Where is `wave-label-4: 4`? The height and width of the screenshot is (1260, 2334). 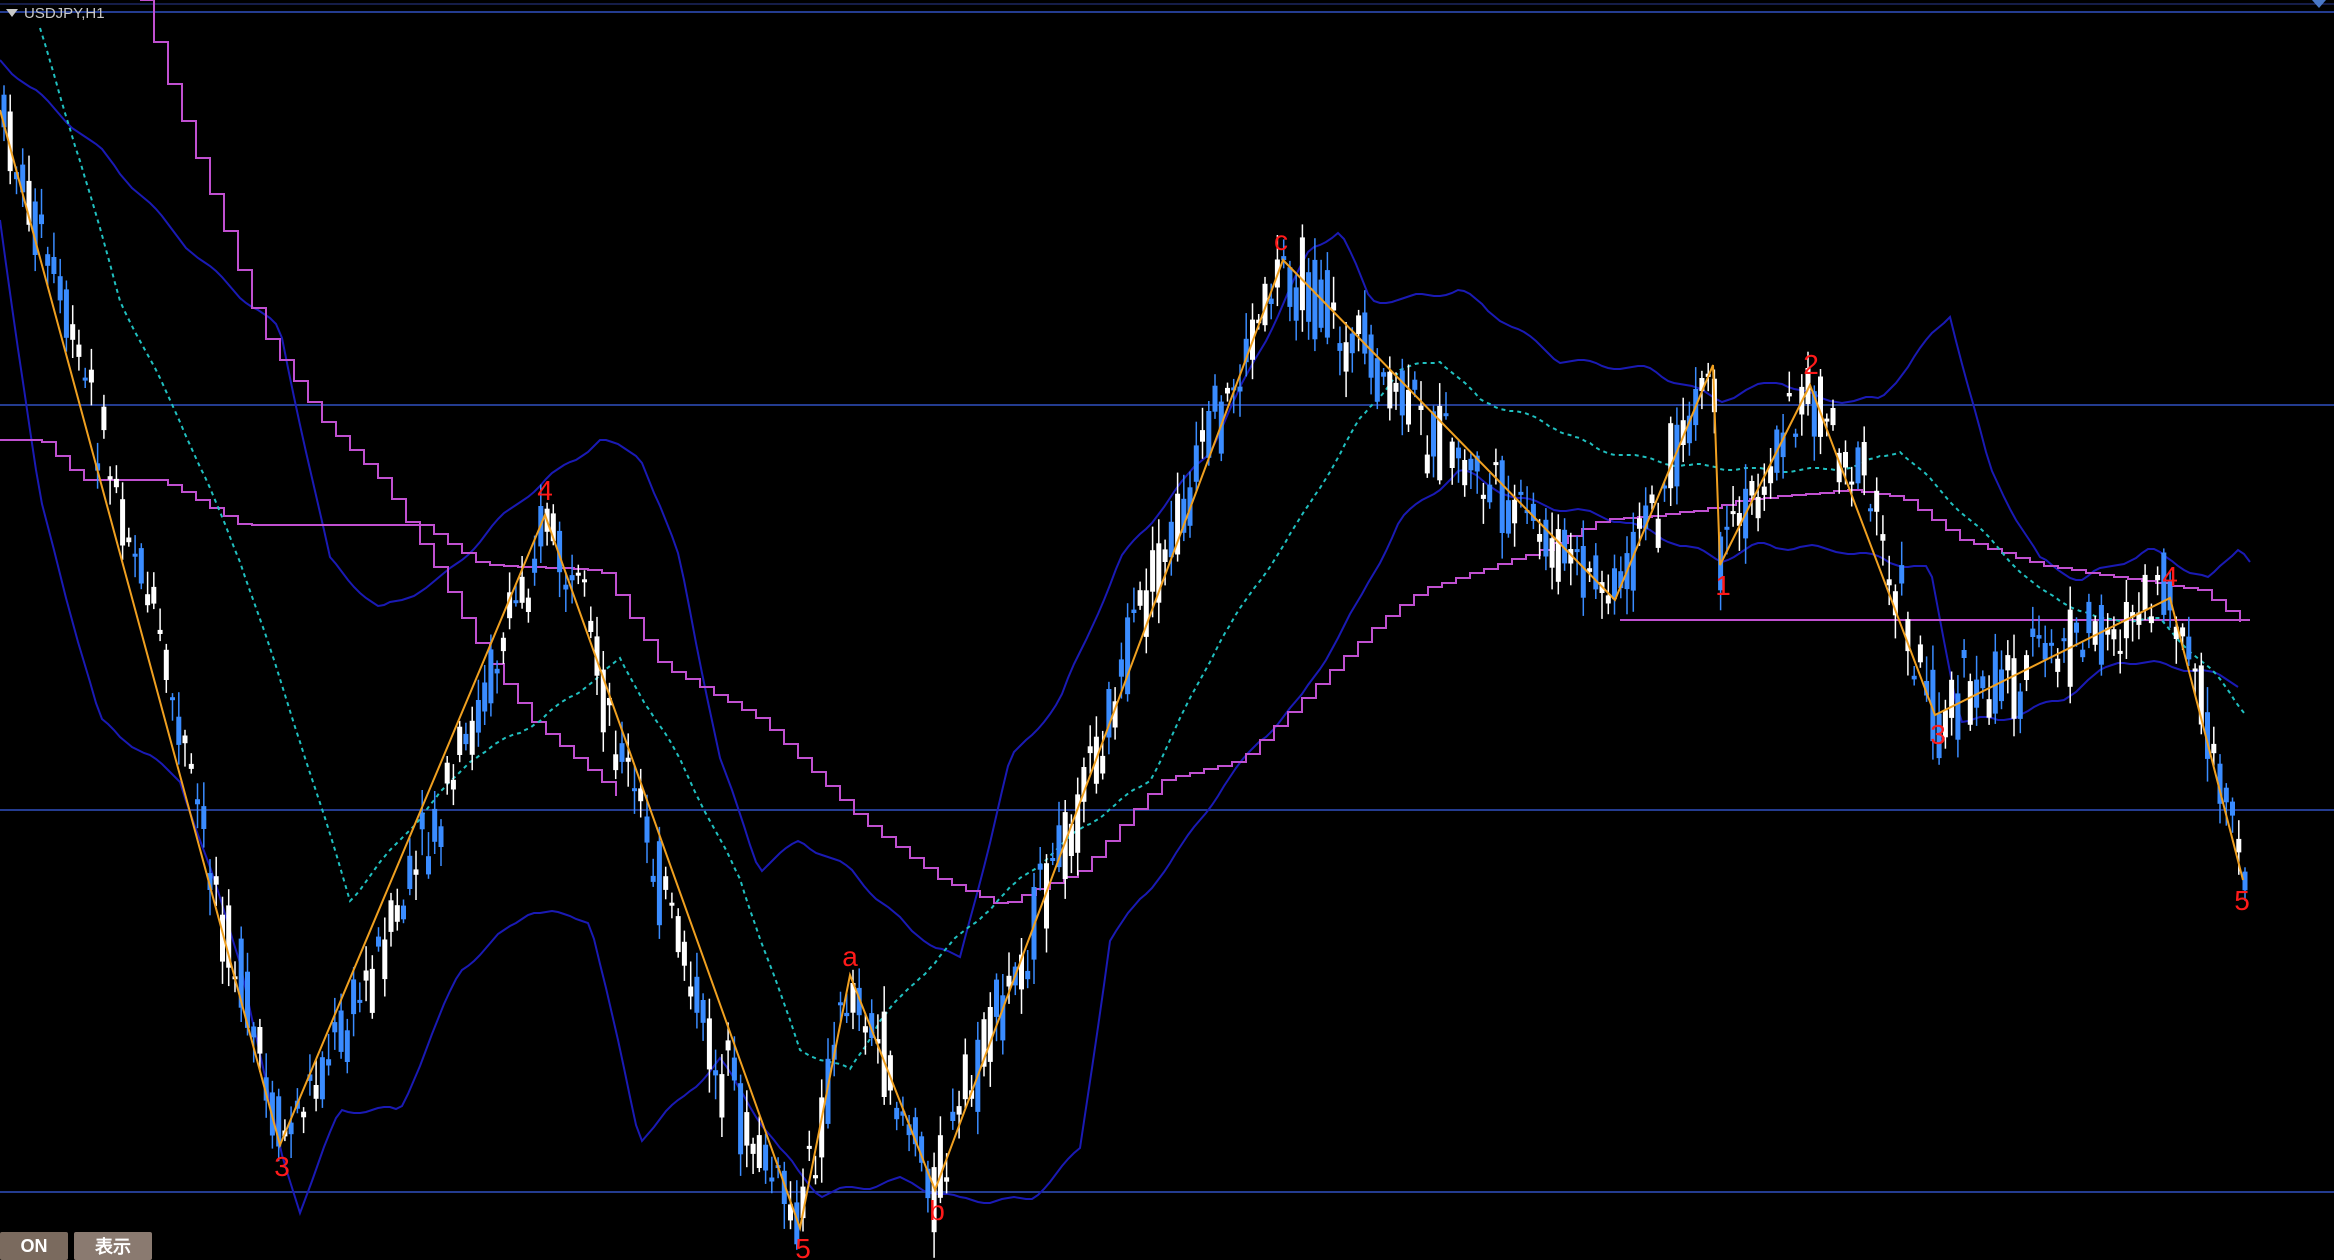 wave-label-4: 4 is located at coordinates (545, 490).